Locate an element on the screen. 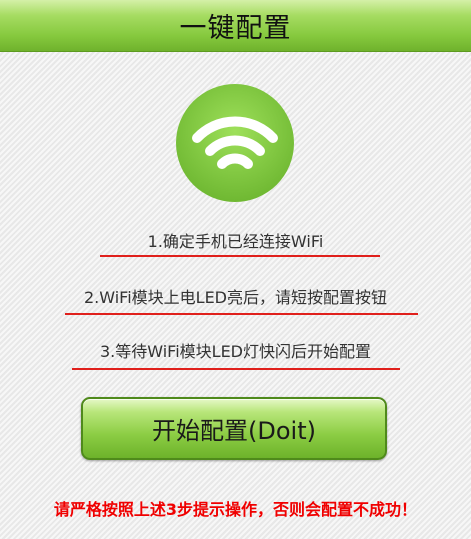 This screenshot has height=539, width=471. start-config-button: 开始配置(Doit) is located at coordinates (234, 428).